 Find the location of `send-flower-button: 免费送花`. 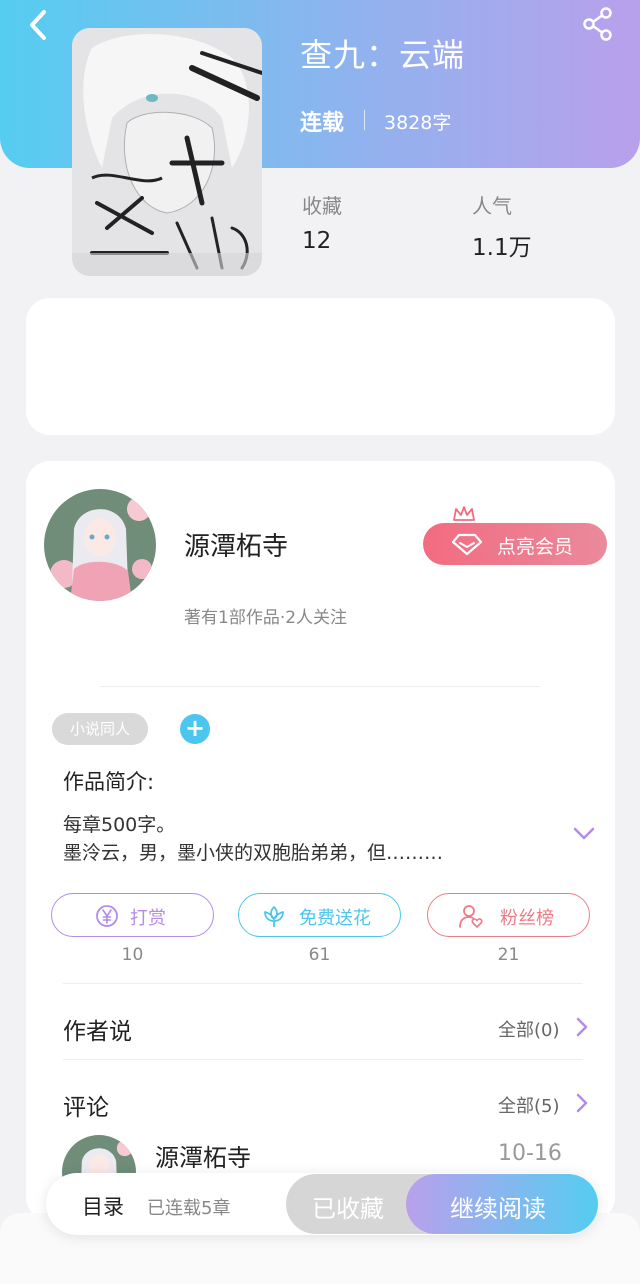

send-flower-button: 免费送花 is located at coordinates (319, 915).